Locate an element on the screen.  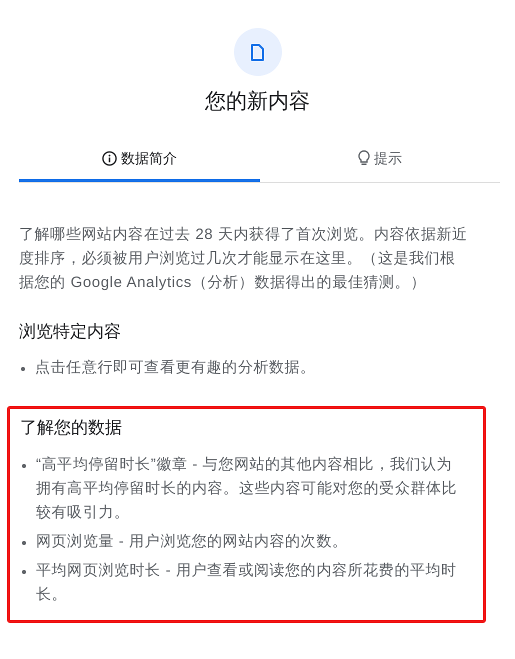
bullet-text: “高平均停留时长”徽章 - 与您网站的其他内容相比，我们认为拥有高平均停留时长的内容。这些内容可能对您的受众群体比较有吸引力。 is located at coordinates (247, 488).